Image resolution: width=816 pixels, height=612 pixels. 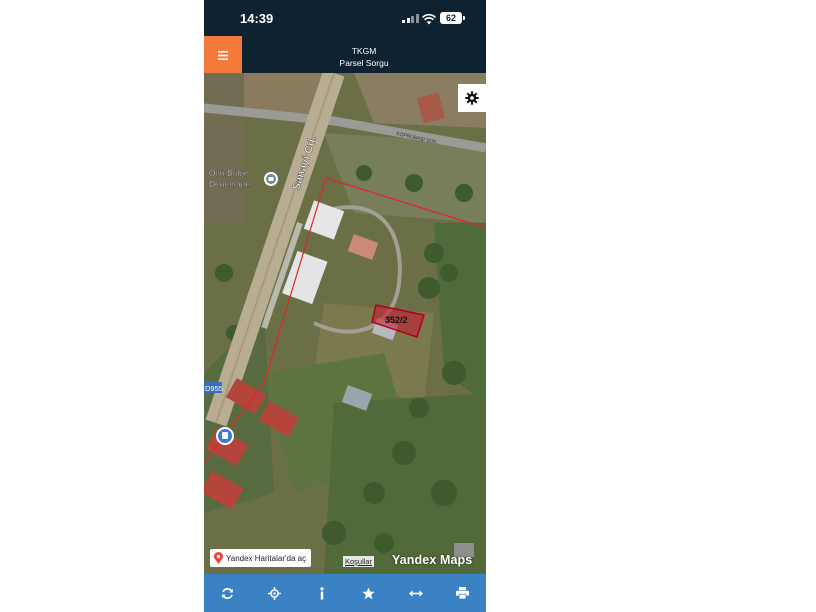 I want to click on poi-pin-icon, so click(x=271, y=179).